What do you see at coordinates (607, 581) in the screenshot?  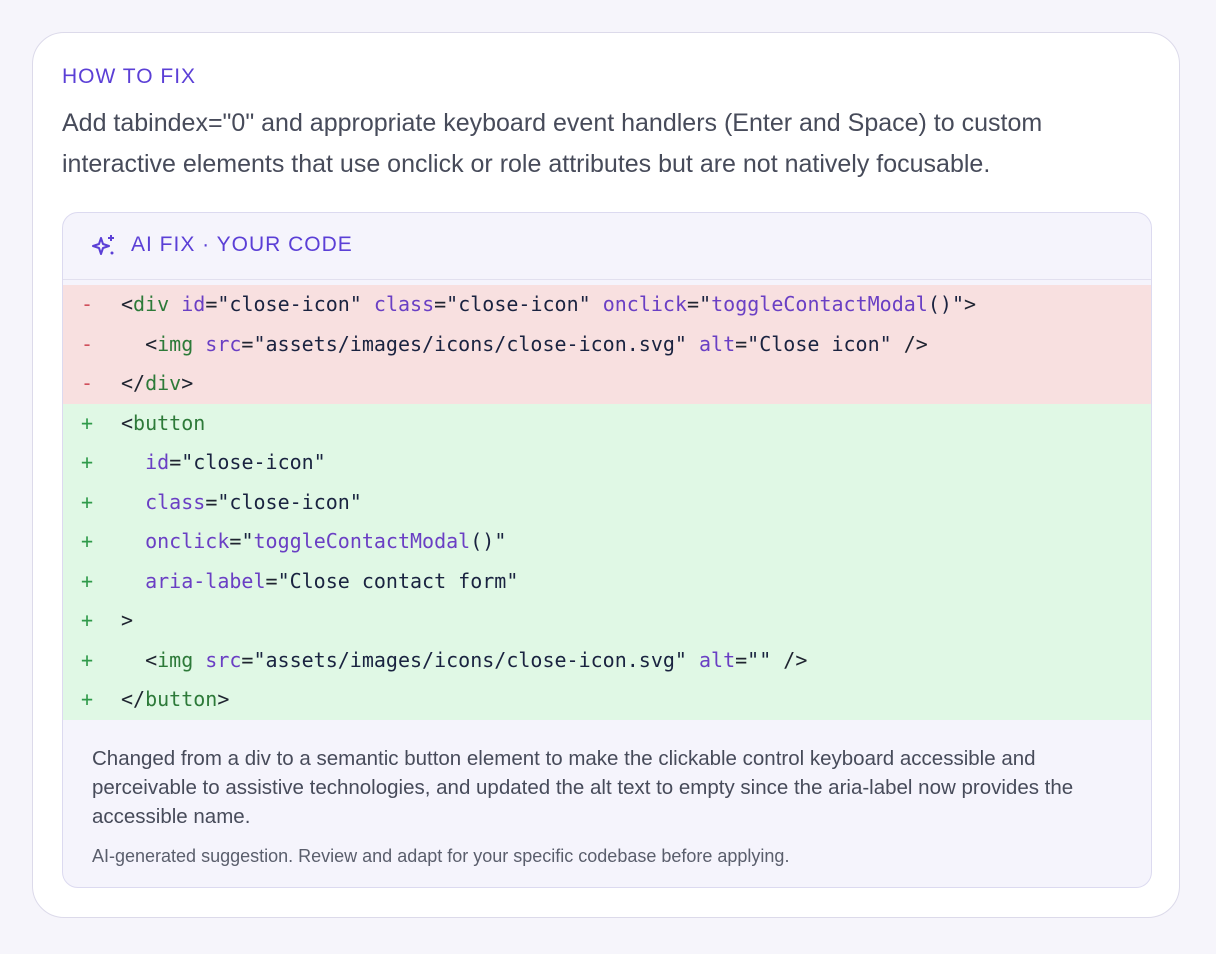 I see `diff-line-add: + aria-label="Close contact form"` at bounding box center [607, 581].